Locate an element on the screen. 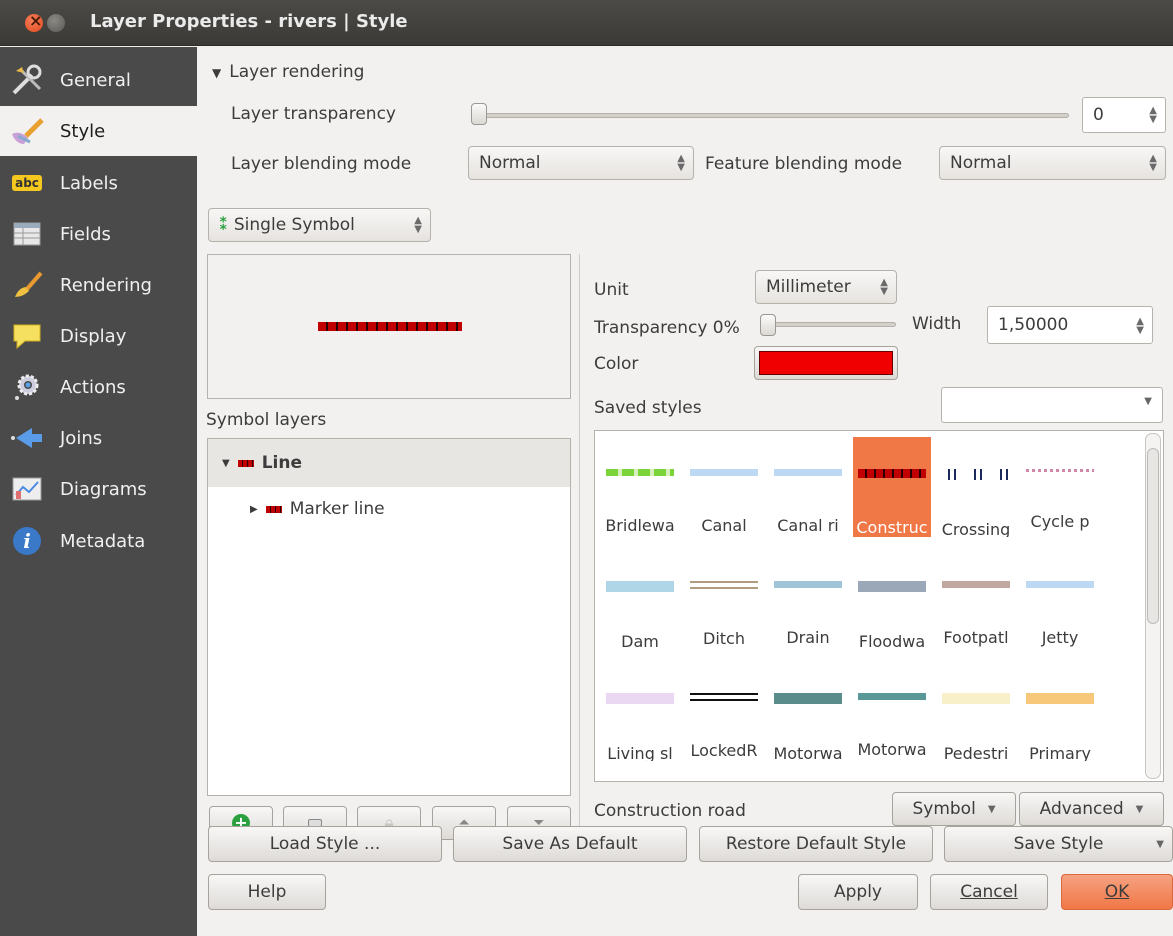 The height and width of the screenshot is (936, 1173). saved-styles-label: Saved styles is located at coordinates (648, 408).